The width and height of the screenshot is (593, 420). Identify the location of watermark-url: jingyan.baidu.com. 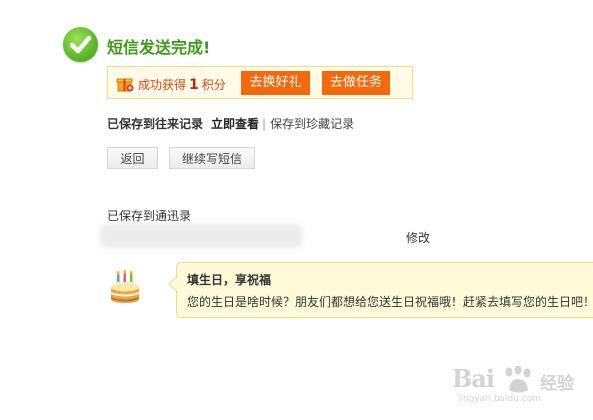
(500, 399).